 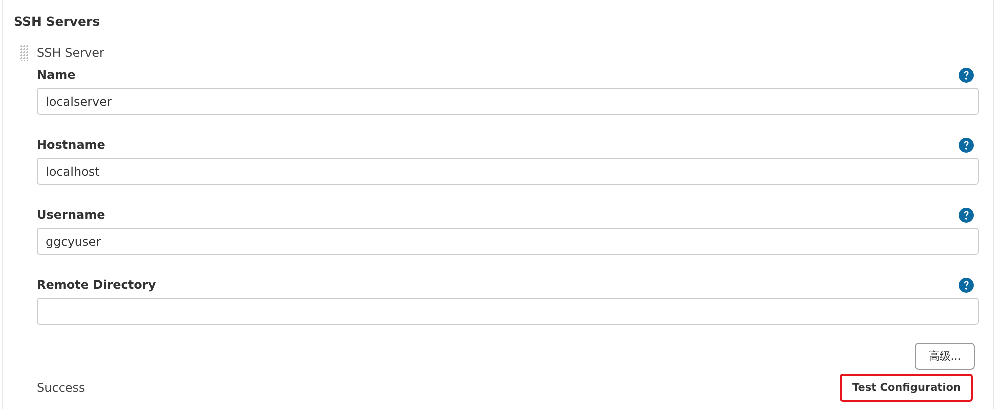 I want to click on field-label: Name, so click(x=56, y=75).